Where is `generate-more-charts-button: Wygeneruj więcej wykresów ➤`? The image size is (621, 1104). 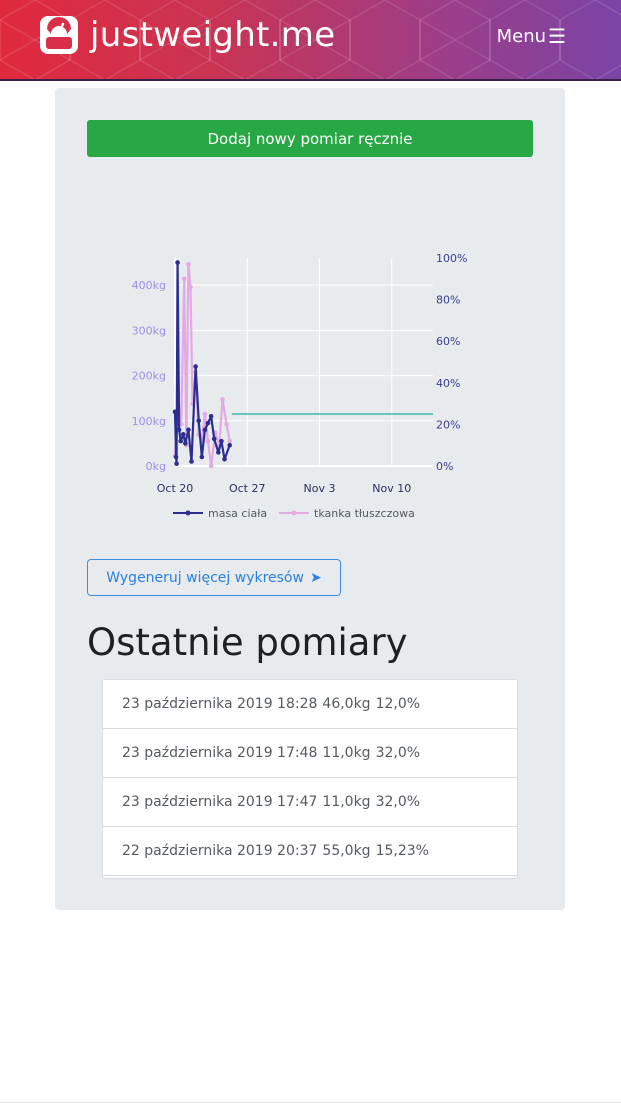
generate-more-charts-button: Wygeneruj więcej wykresów ➤ is located at coordinates (214, 577).